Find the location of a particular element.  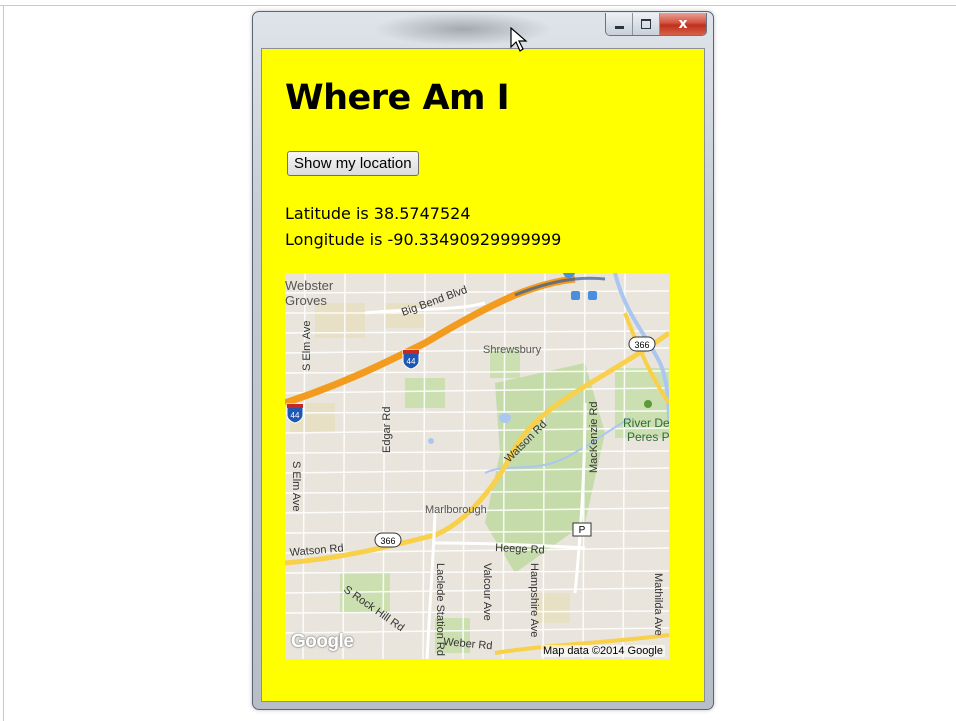

map-label-s-elm-ave-1: S Elm Ave is located at coordinates (307, 345).